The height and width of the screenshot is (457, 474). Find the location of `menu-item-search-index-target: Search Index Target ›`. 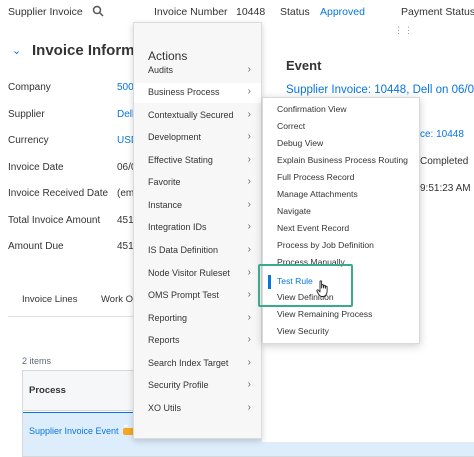

menu-item-search-index-target: Search Index Target › is located at coordinates (197, 364).